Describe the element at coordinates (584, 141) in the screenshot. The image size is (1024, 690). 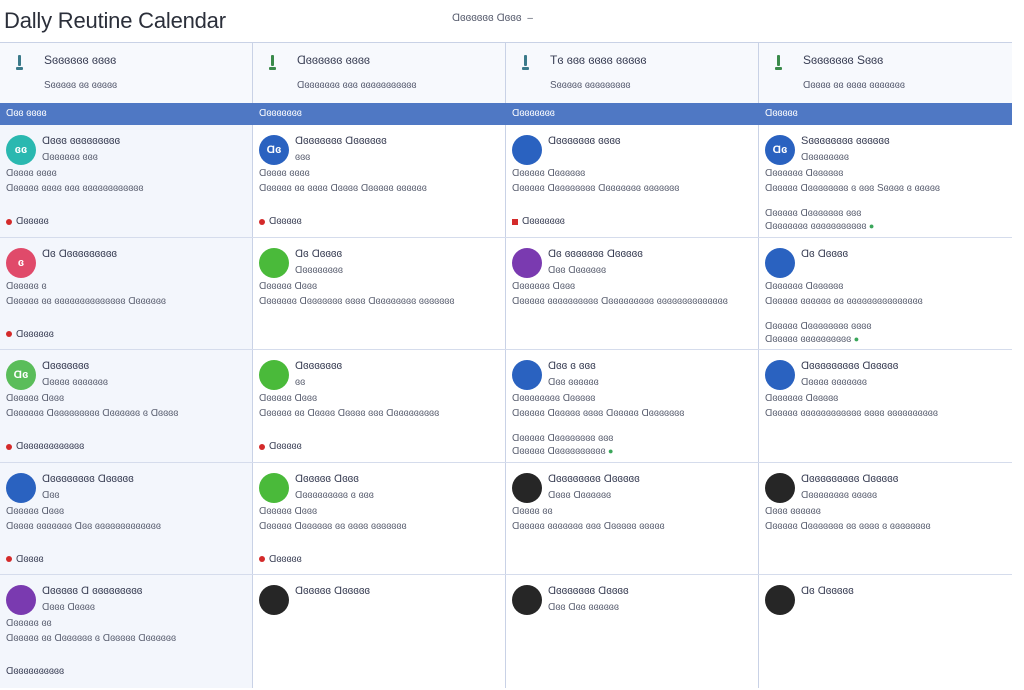
I see `card-title: Ɑɞɞɞɞɞɞɞ ɞɞɞɞ` at that location.